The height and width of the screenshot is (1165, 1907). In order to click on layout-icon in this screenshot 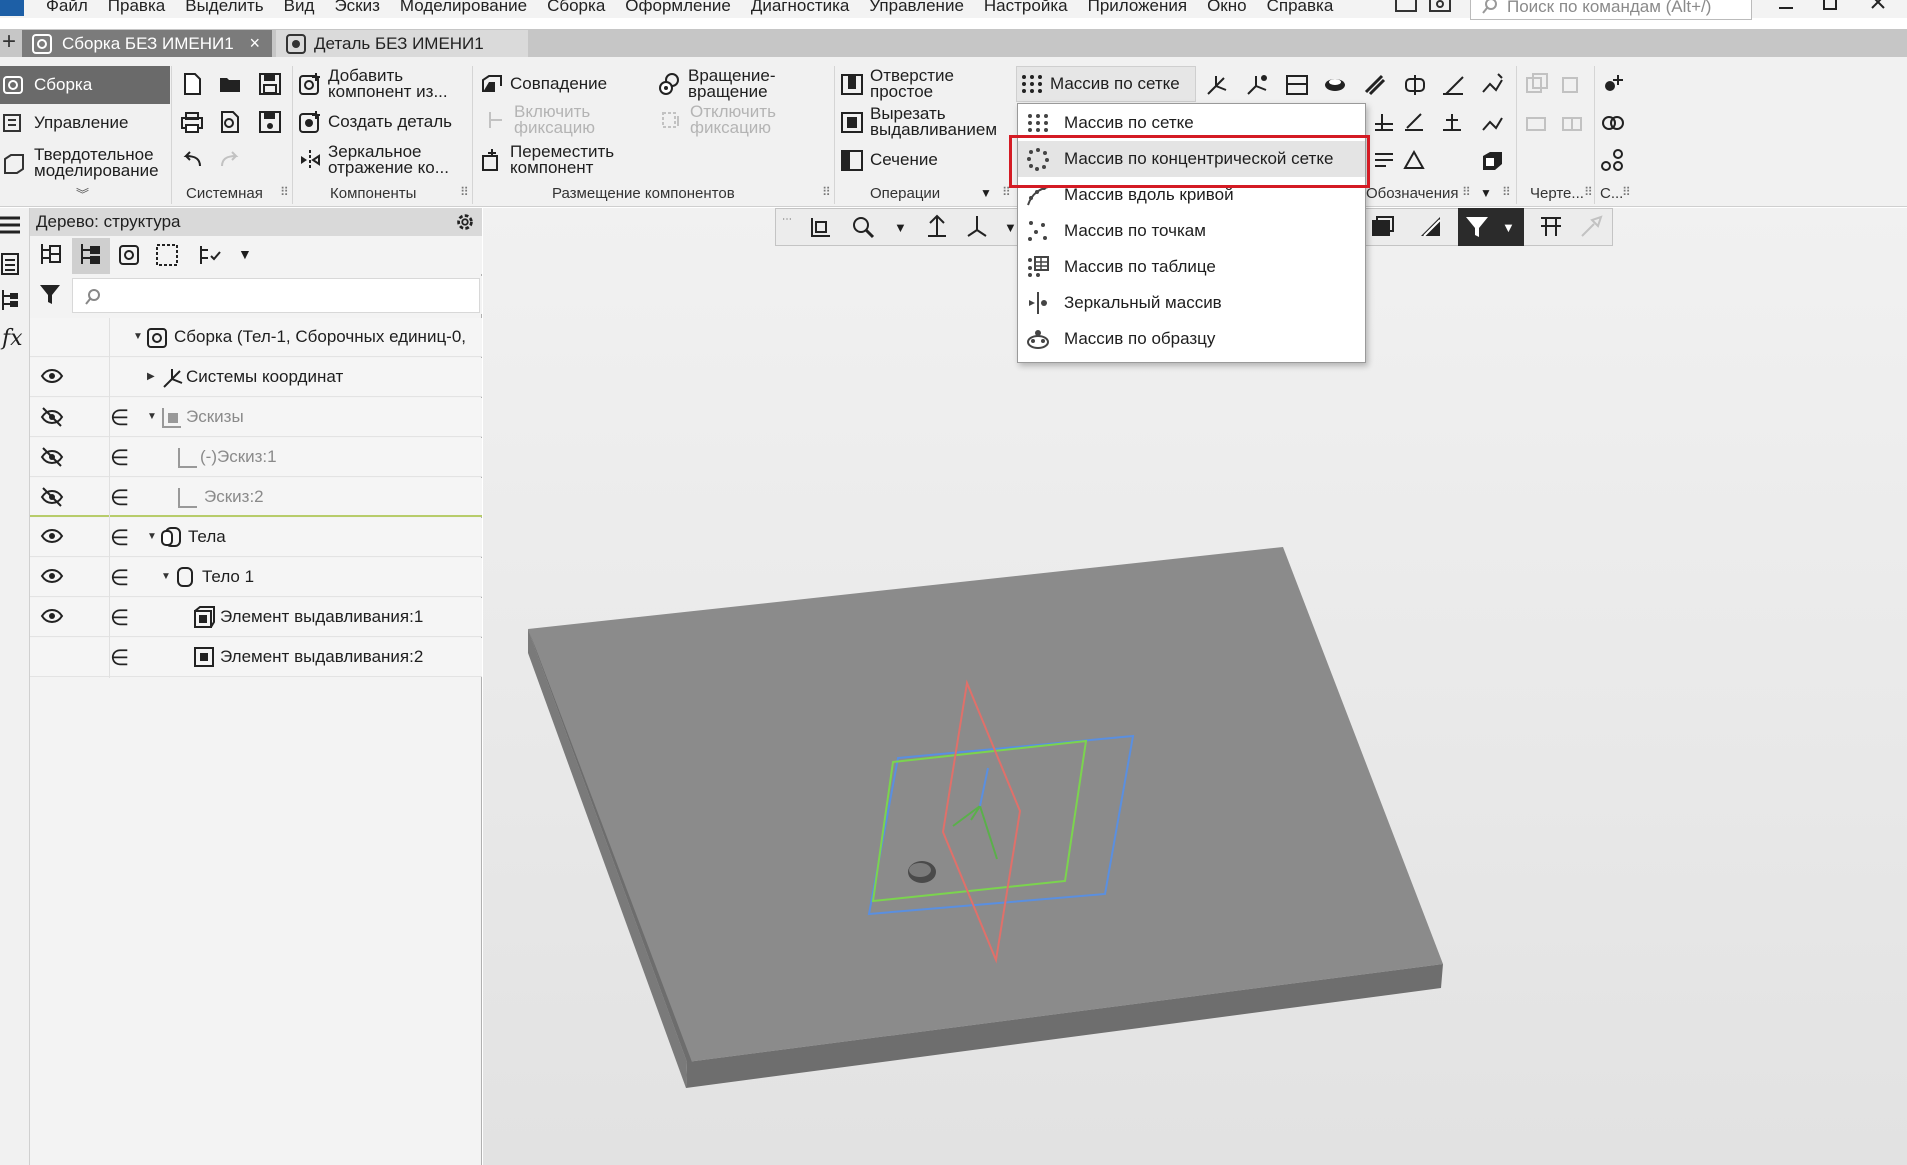, I will do `click(1406, 7)`.